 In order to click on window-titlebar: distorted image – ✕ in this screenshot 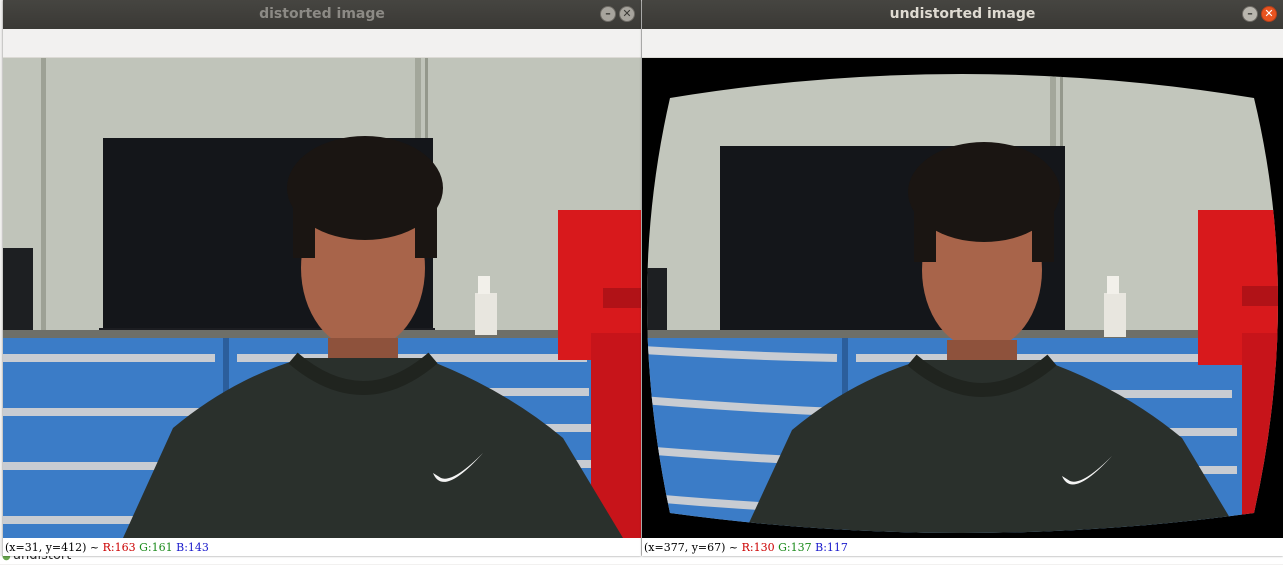, I will do `click(322, 14)`.